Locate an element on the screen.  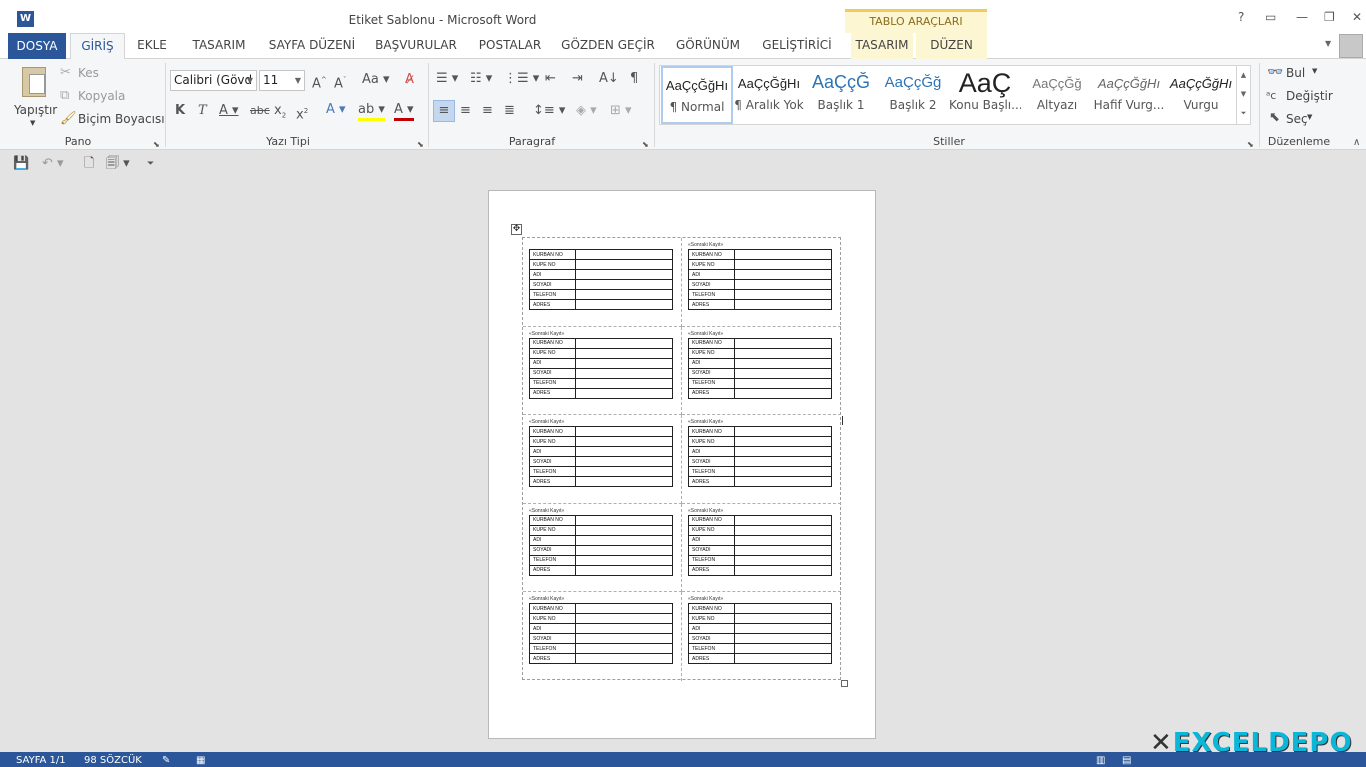
cut-button: Kes is located at coordinates (88, 73).